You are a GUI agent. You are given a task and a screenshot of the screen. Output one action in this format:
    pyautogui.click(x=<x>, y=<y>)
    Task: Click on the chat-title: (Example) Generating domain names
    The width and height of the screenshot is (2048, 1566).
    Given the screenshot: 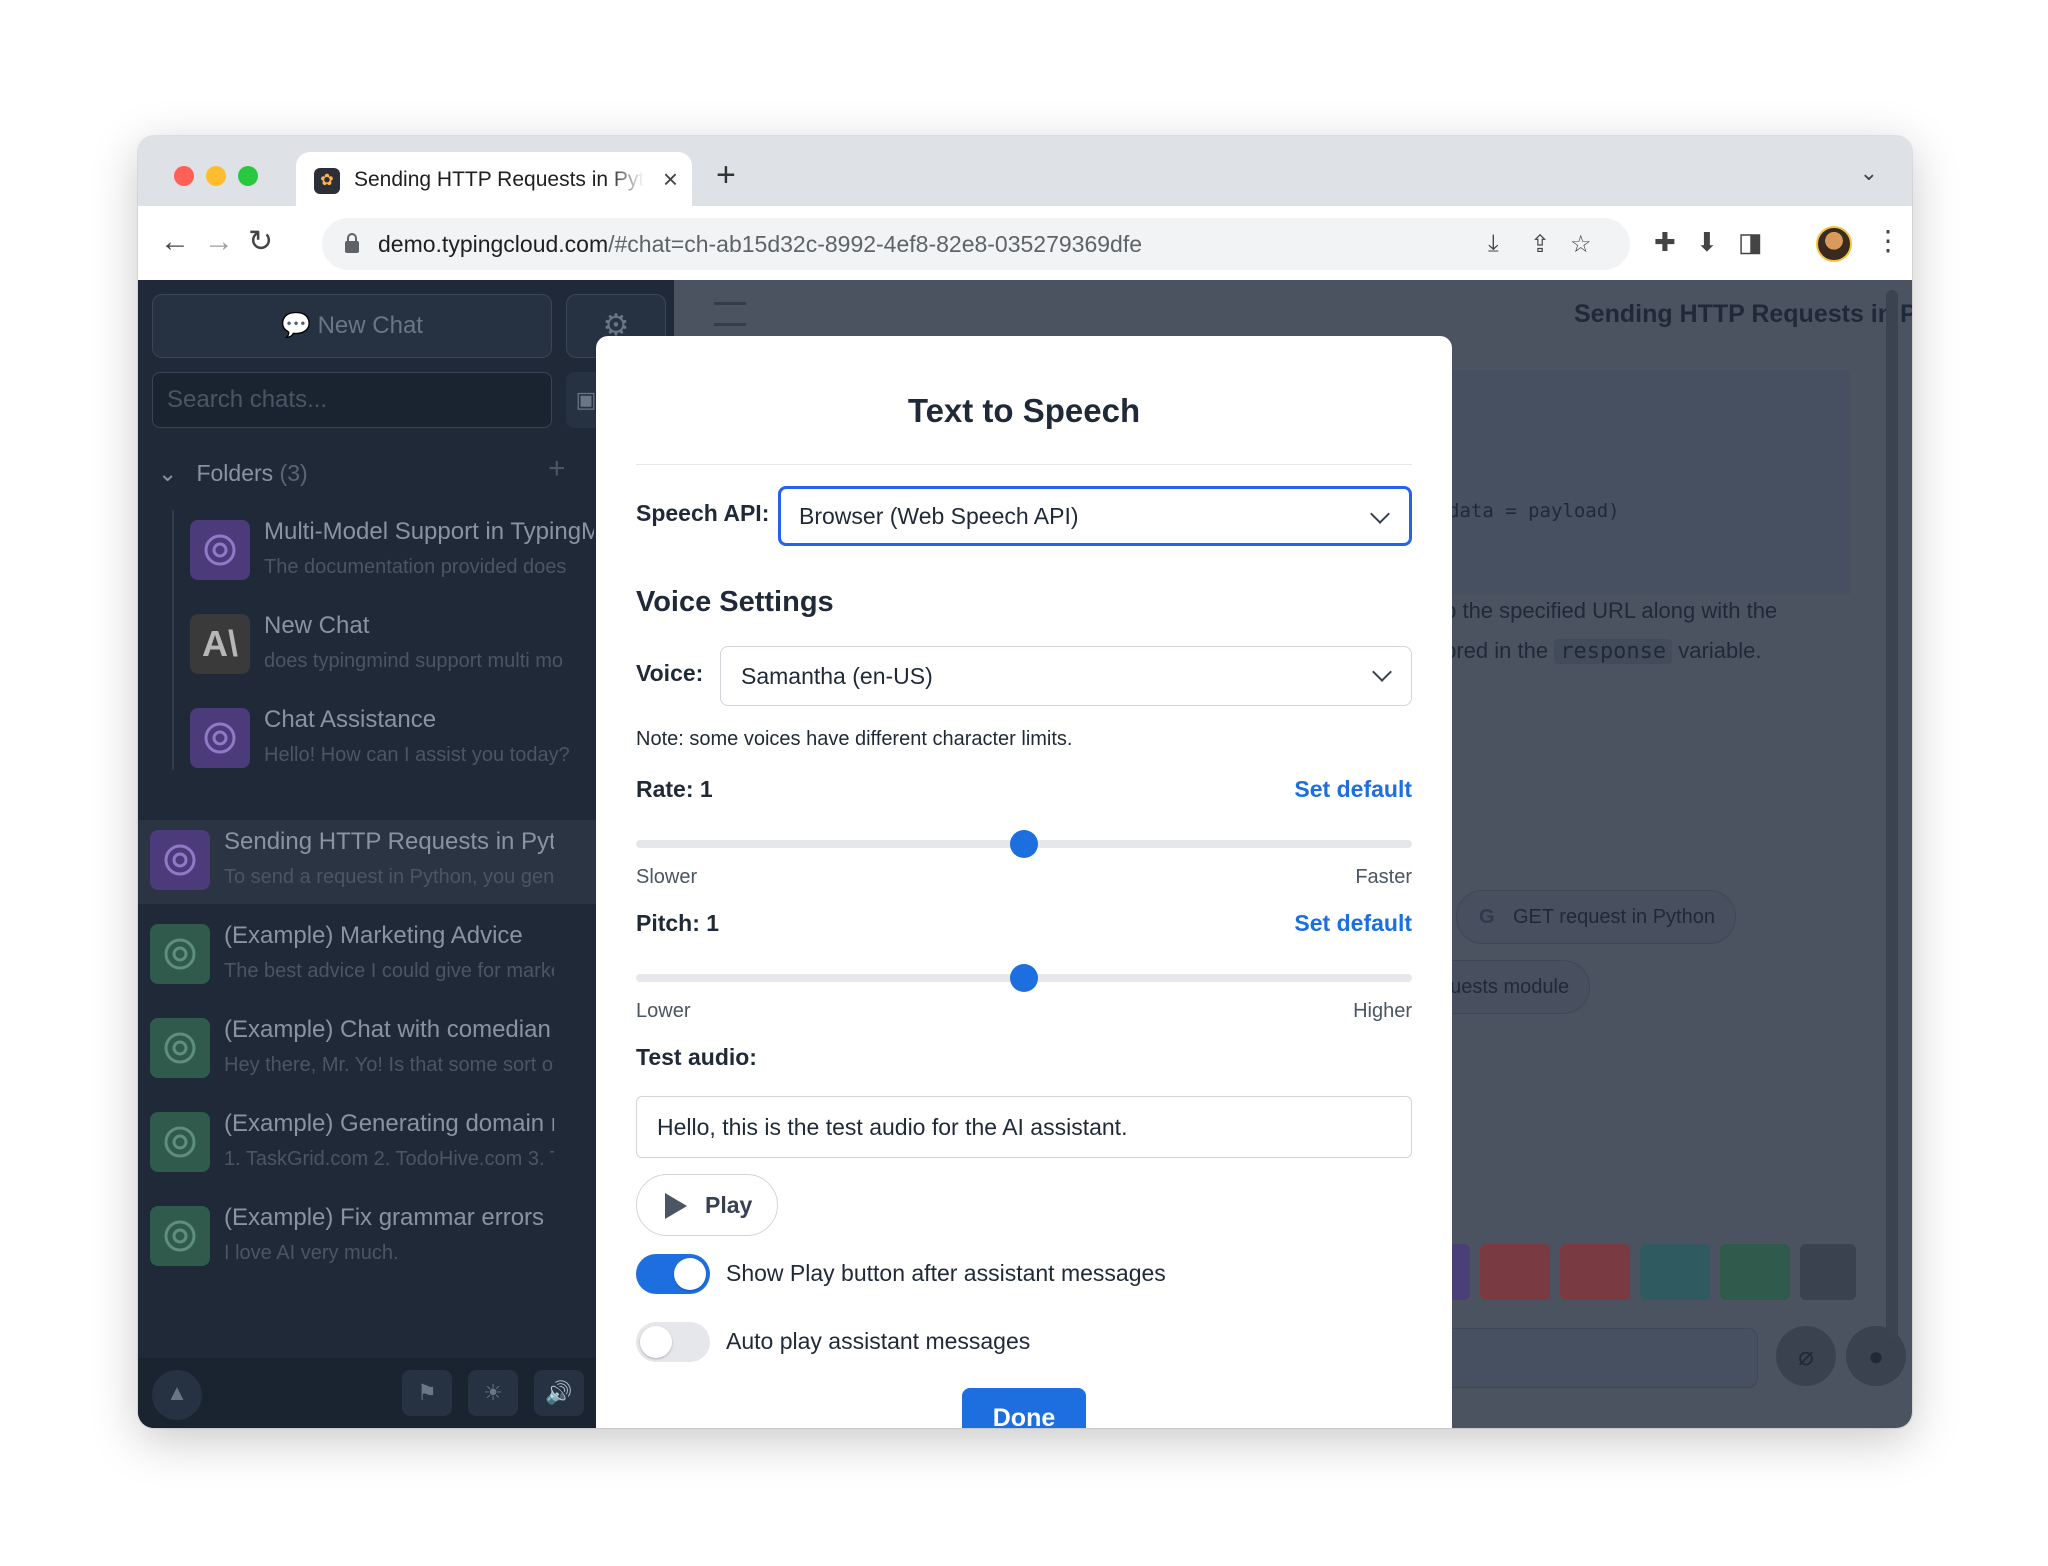 What is the action you would take?
    pyautogui.click(x=389, y=1123)
    